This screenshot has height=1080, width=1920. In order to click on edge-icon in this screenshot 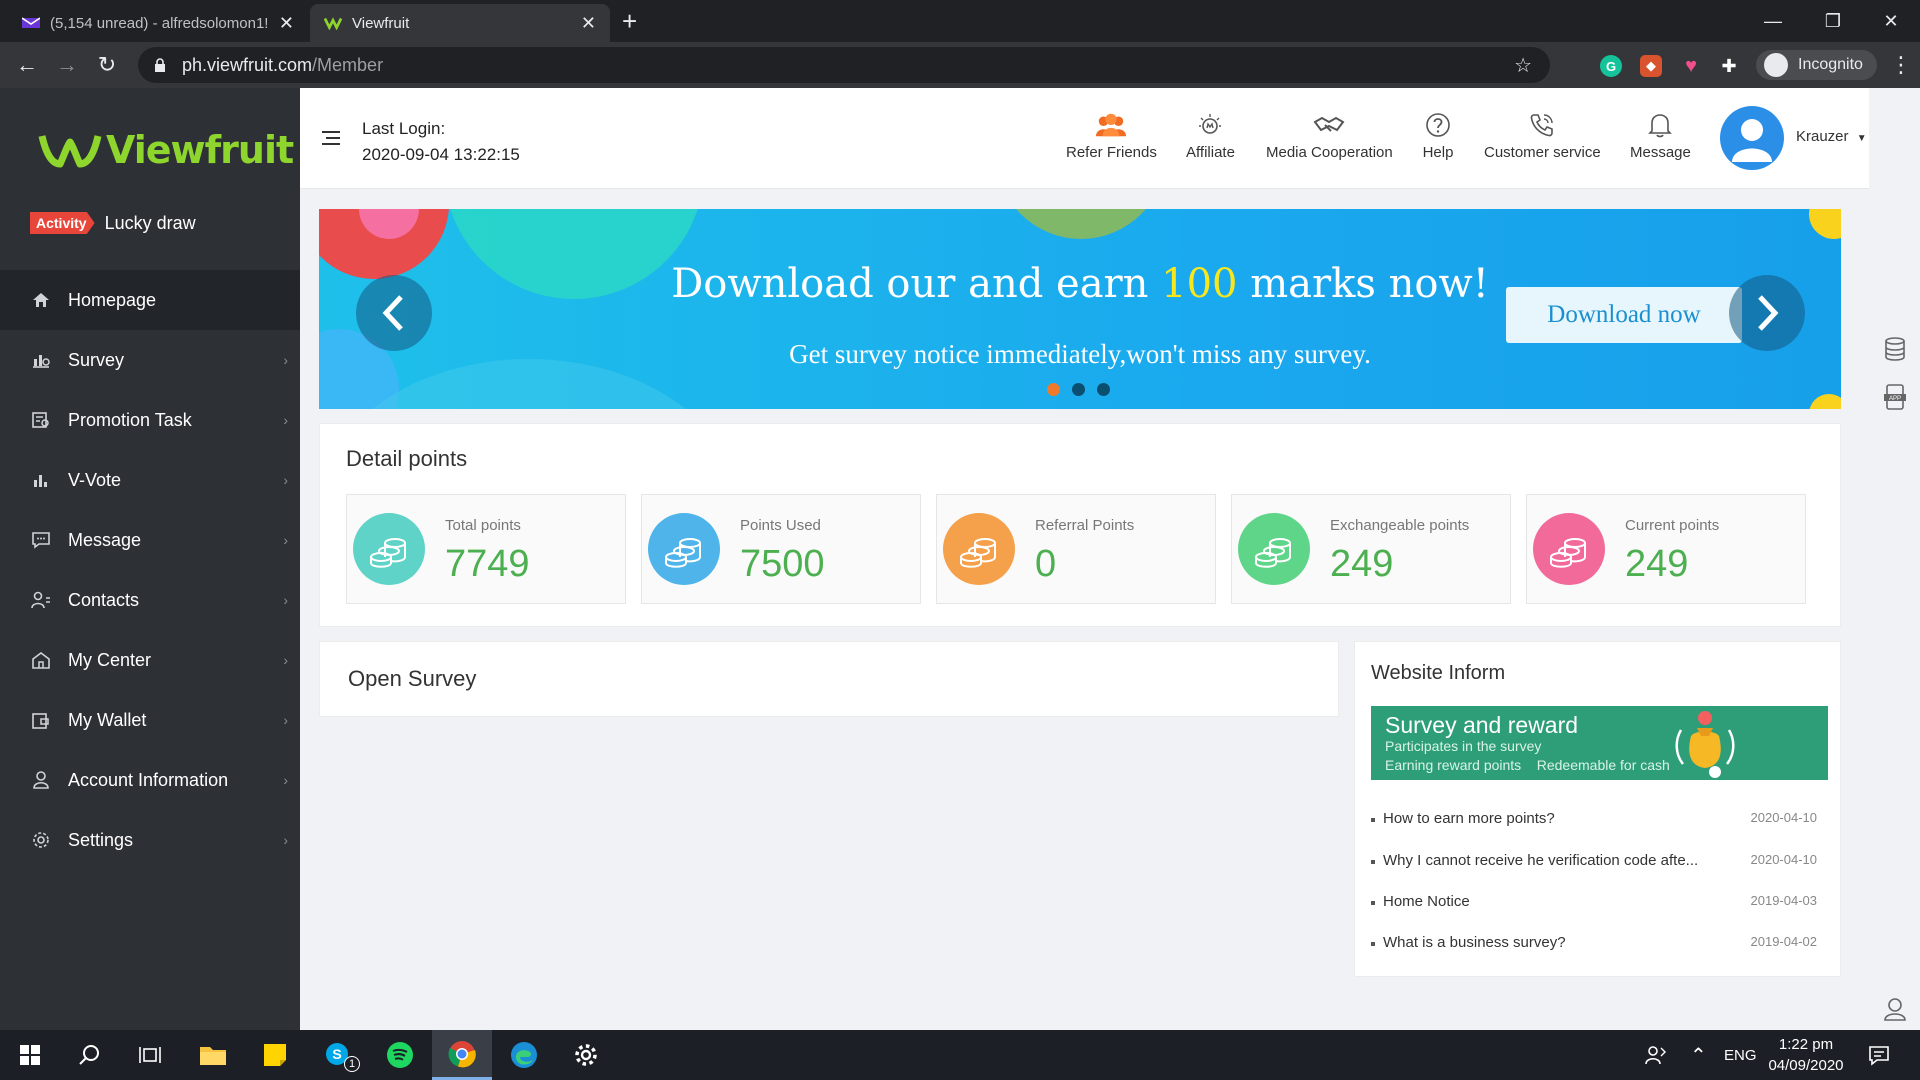, I will do `click(524, 1055)`.